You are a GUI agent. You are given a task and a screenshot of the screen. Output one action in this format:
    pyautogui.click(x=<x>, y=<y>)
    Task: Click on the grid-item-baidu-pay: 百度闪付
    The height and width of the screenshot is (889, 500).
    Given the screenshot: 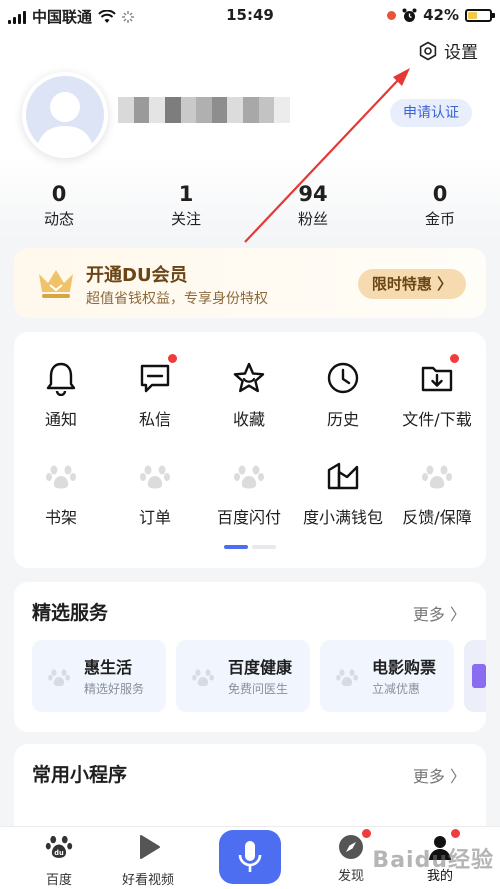 What is the action you would take?
    pyautogui.click(x=249, y=493)
    